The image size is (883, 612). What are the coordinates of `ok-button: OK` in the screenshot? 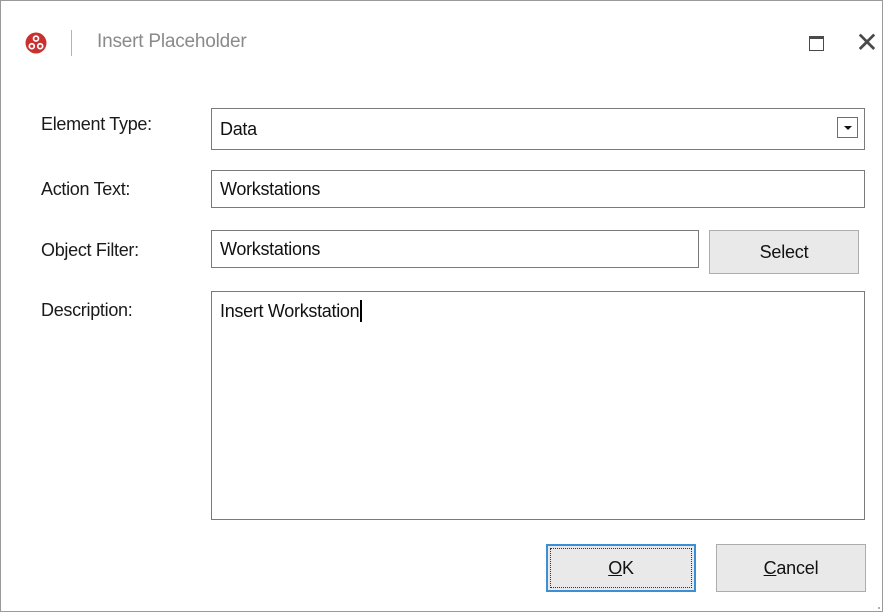 It's located at (621, 568).